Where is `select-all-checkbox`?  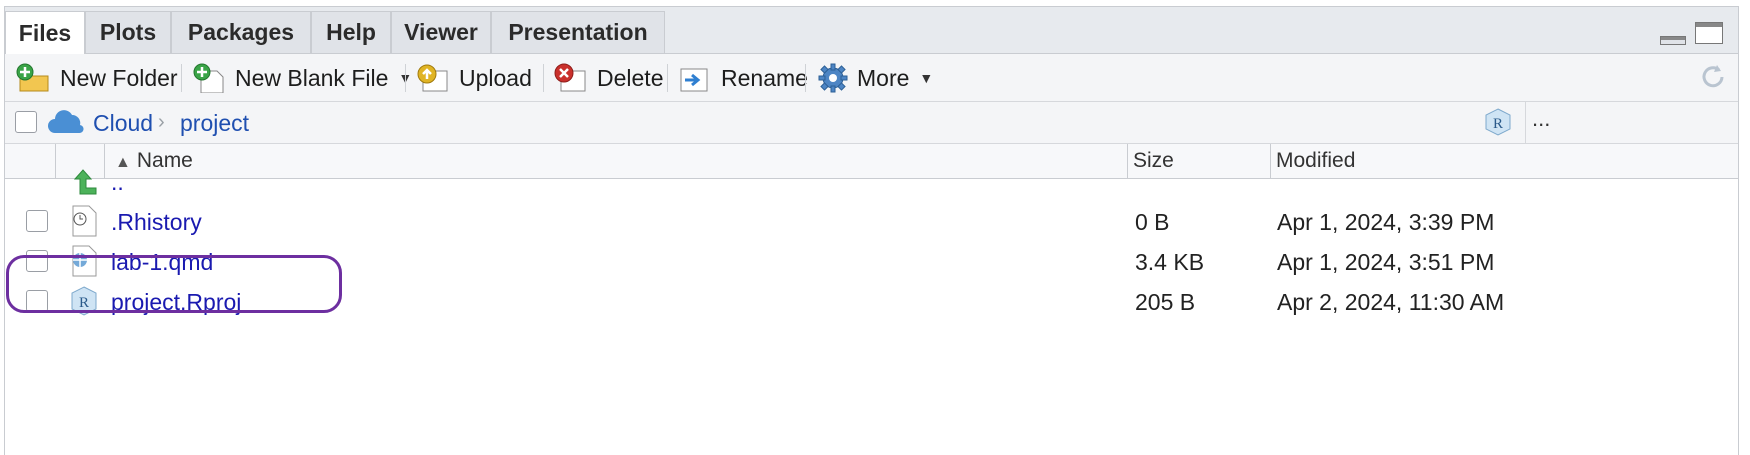 select-all-checkbox is located at coordinates (26, 122).